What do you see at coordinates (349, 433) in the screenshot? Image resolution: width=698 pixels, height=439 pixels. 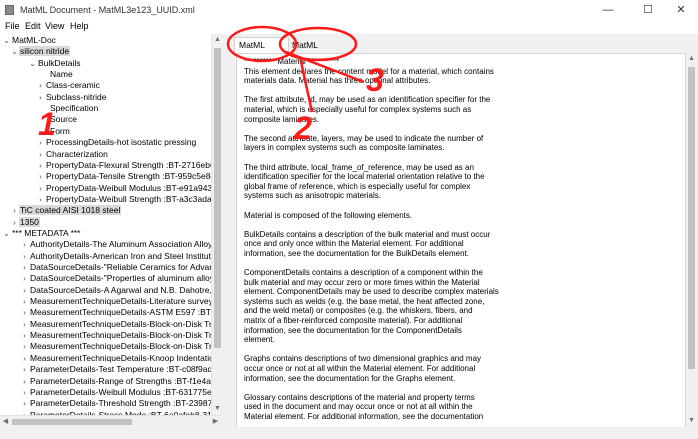 I see `status-bar` at bounding box center [349, 433].